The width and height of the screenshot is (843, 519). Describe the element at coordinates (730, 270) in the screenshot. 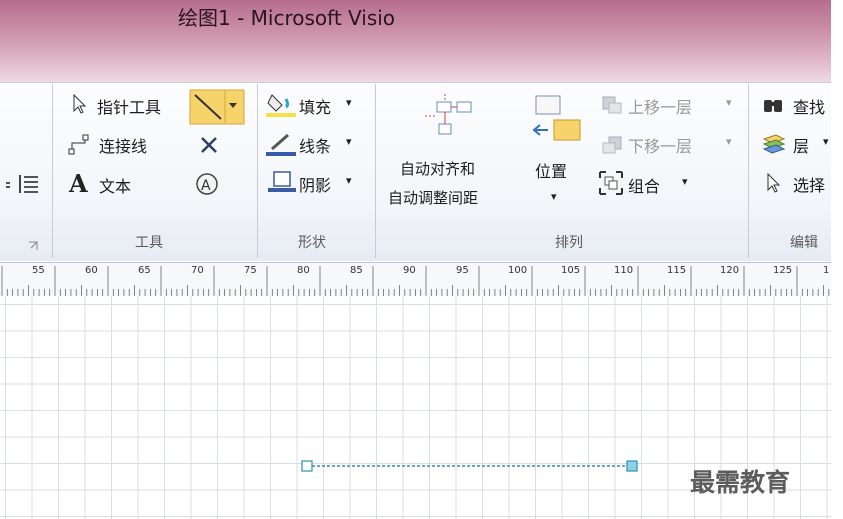

I see `ruler-label: 120` at that location.